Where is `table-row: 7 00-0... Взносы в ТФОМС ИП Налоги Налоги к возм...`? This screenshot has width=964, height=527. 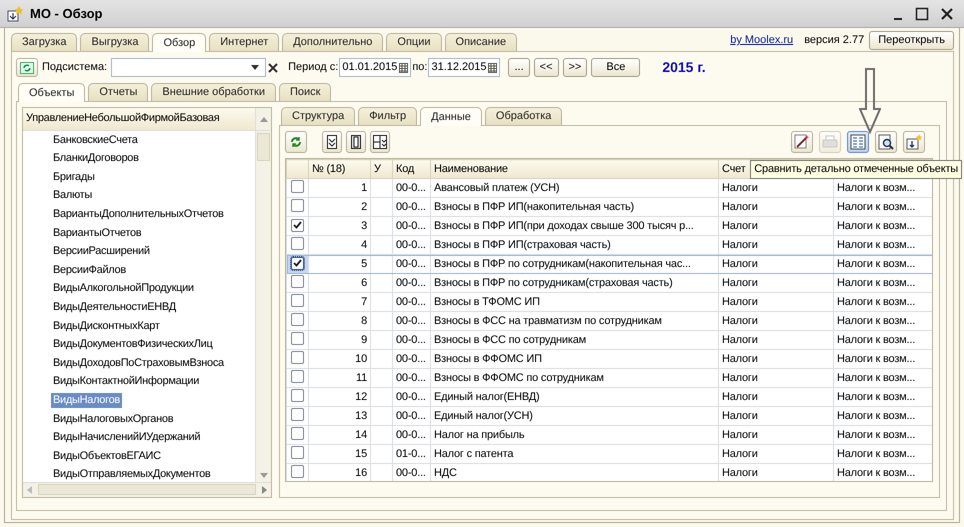
table-row: 7 00-0... Взносы в ТФОМС ИП Налоги Налоги к возм... is located at coordinates (609, 302).